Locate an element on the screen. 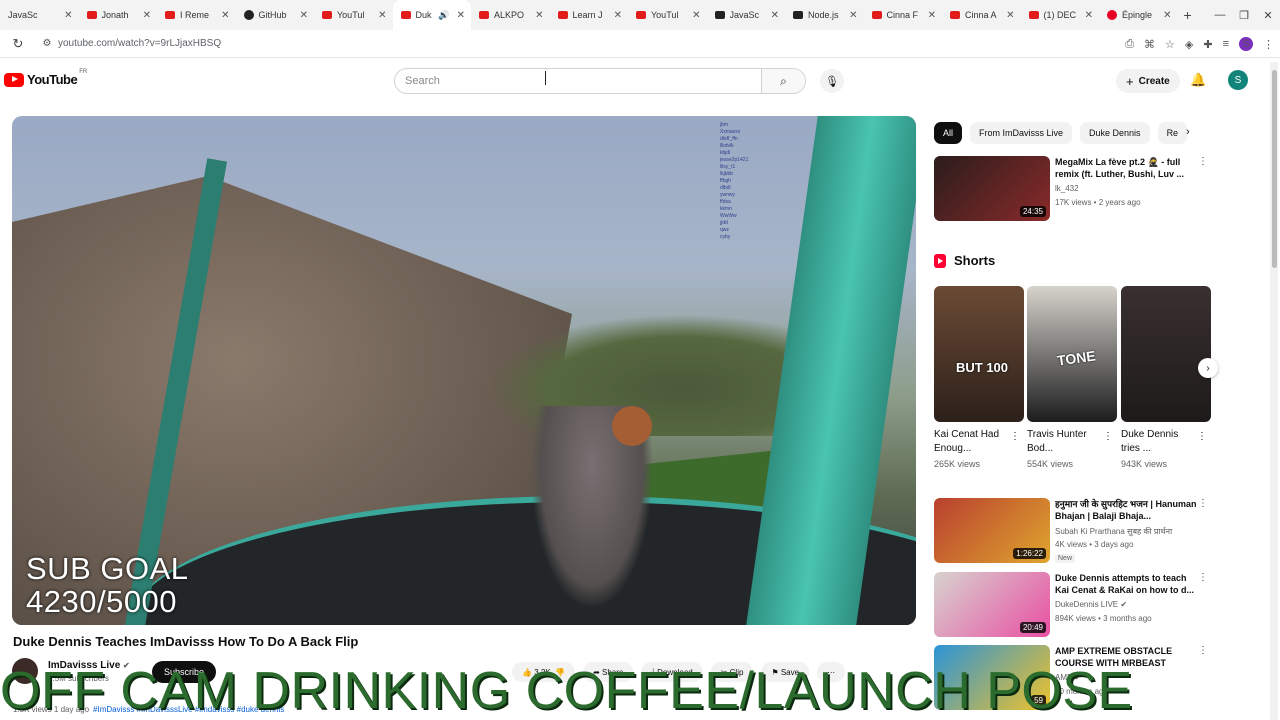 This screenshot has height=720, width=1280. browser-tab: I Reme ✕ is located at coordinates (196, 15).